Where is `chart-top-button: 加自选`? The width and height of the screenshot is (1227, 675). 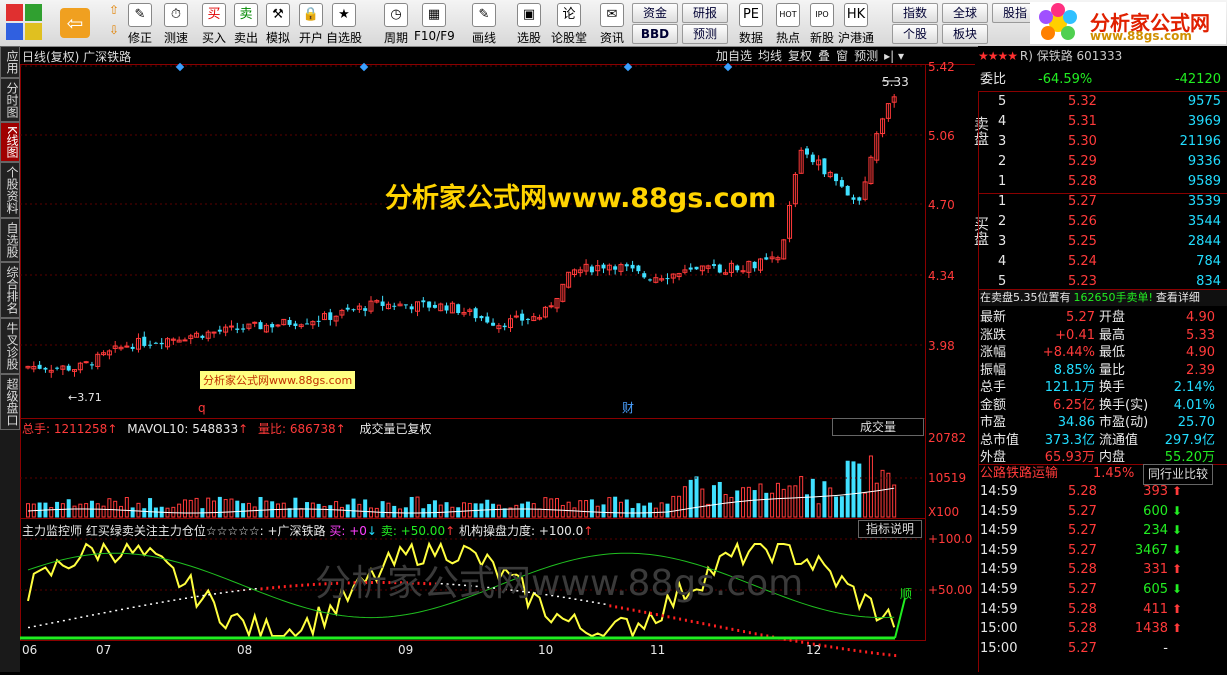 chart-top-button: 加自选 is located at coordinates (734, 55).